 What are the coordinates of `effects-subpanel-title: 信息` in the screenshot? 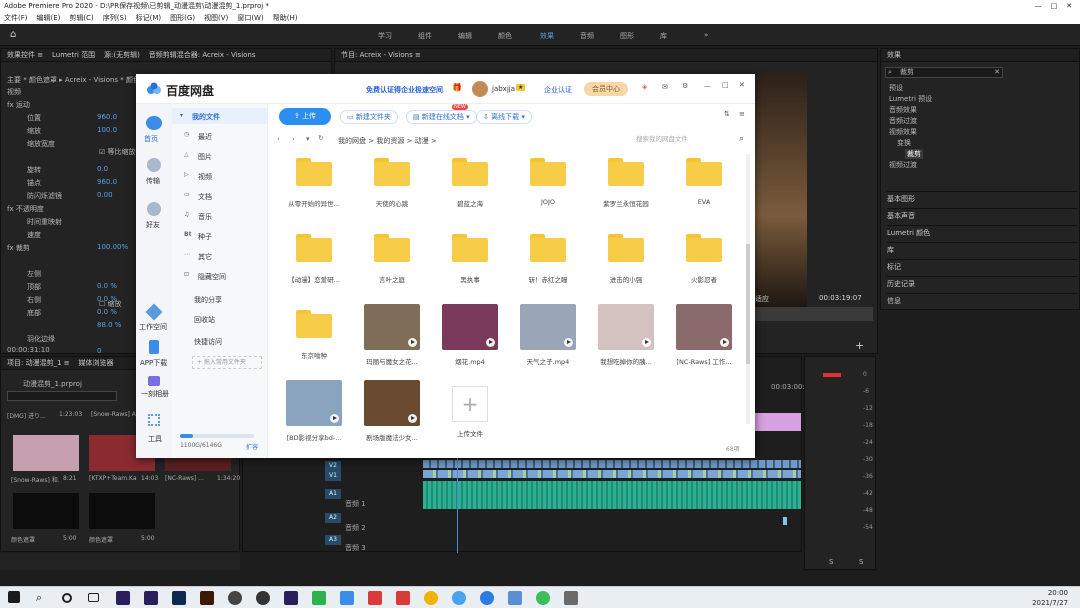 It's located at (982, 299).